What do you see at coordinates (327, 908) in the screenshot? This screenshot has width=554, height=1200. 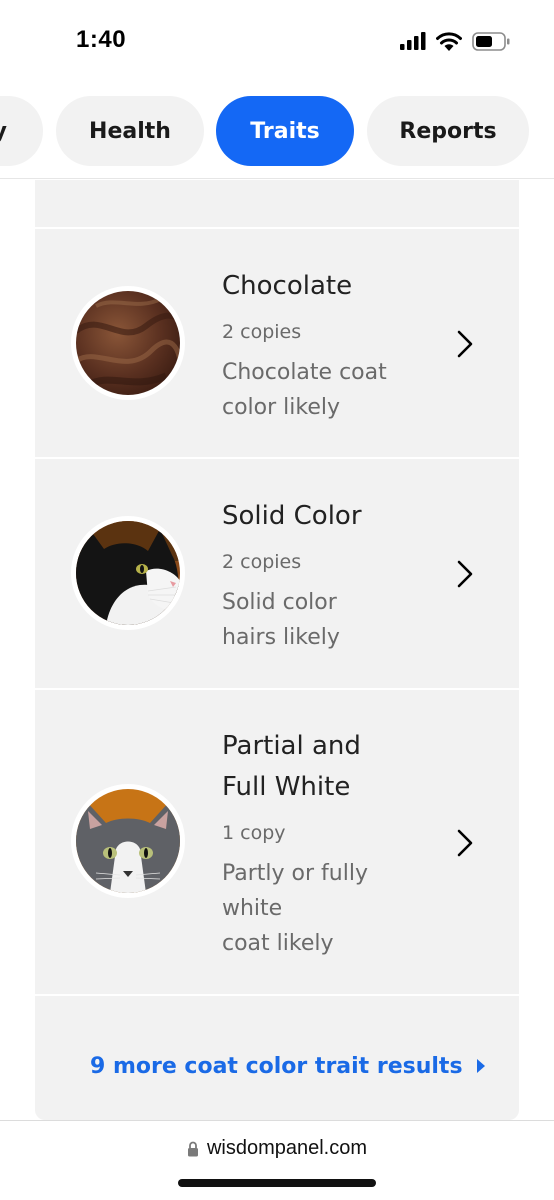 I see `trait-description: Partly or fully white coat likely` at bounding box center [327, 908].